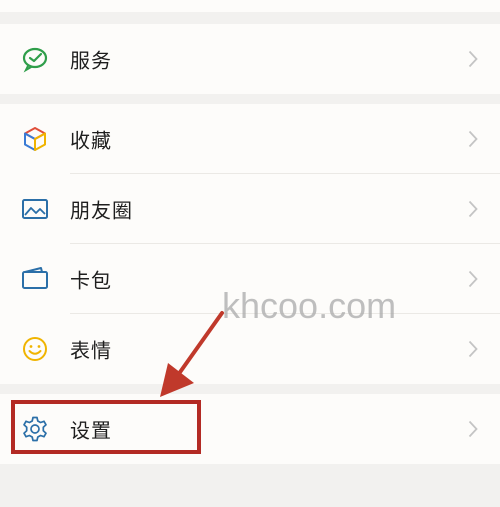 This screenshot has width=500, height=507. I want to click on menu-item-label: 服务, so click(91, 60).